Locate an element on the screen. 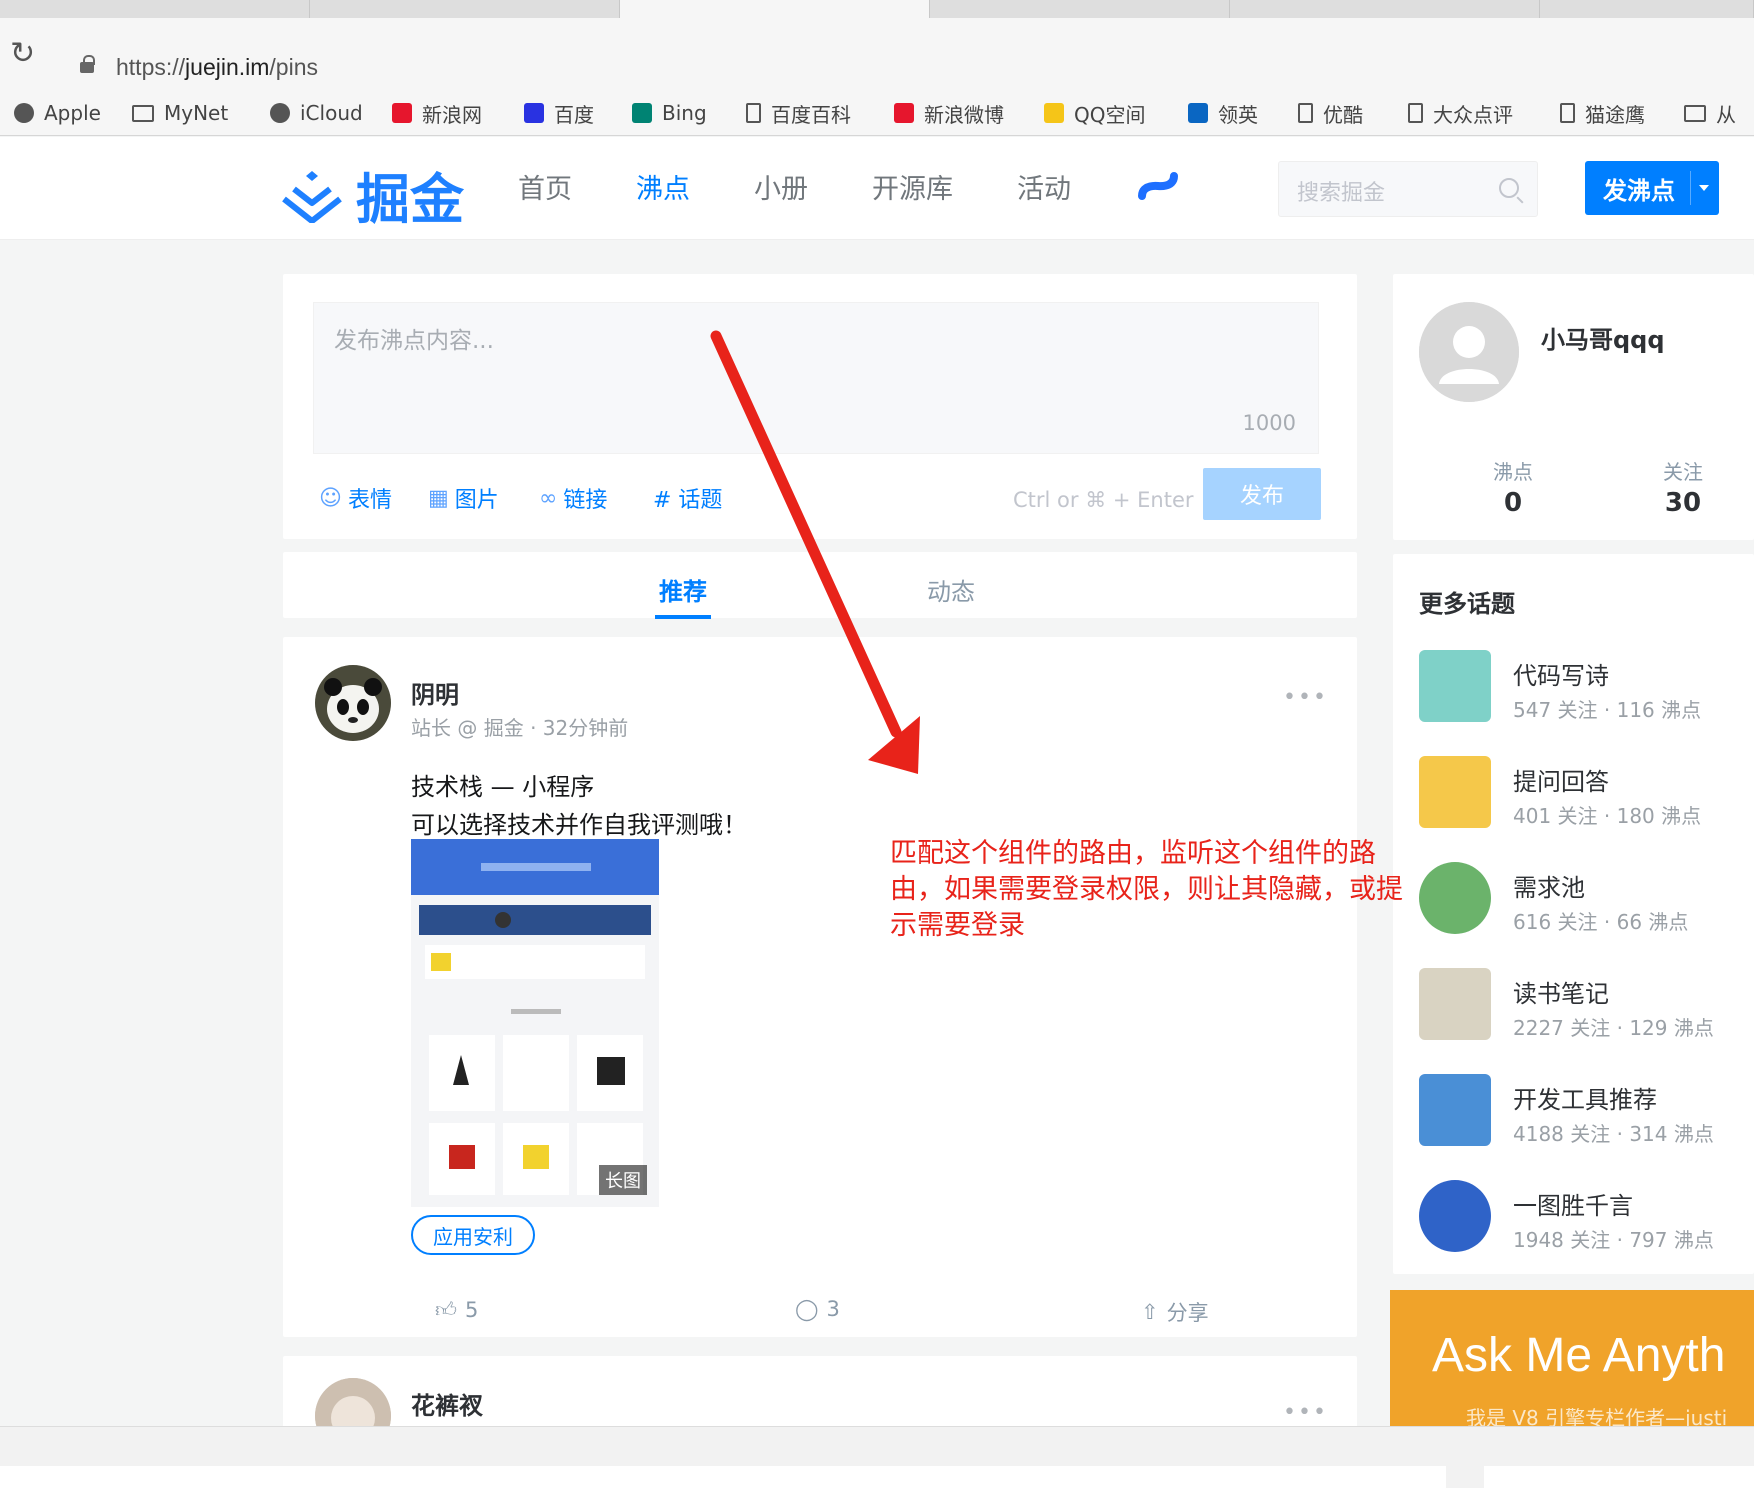 The height and width of the screenshot is (1488, 1754). topic-item: 一图胜千言 1948 关注 · 797 沸点 is located at coordinates (1586, 1220).